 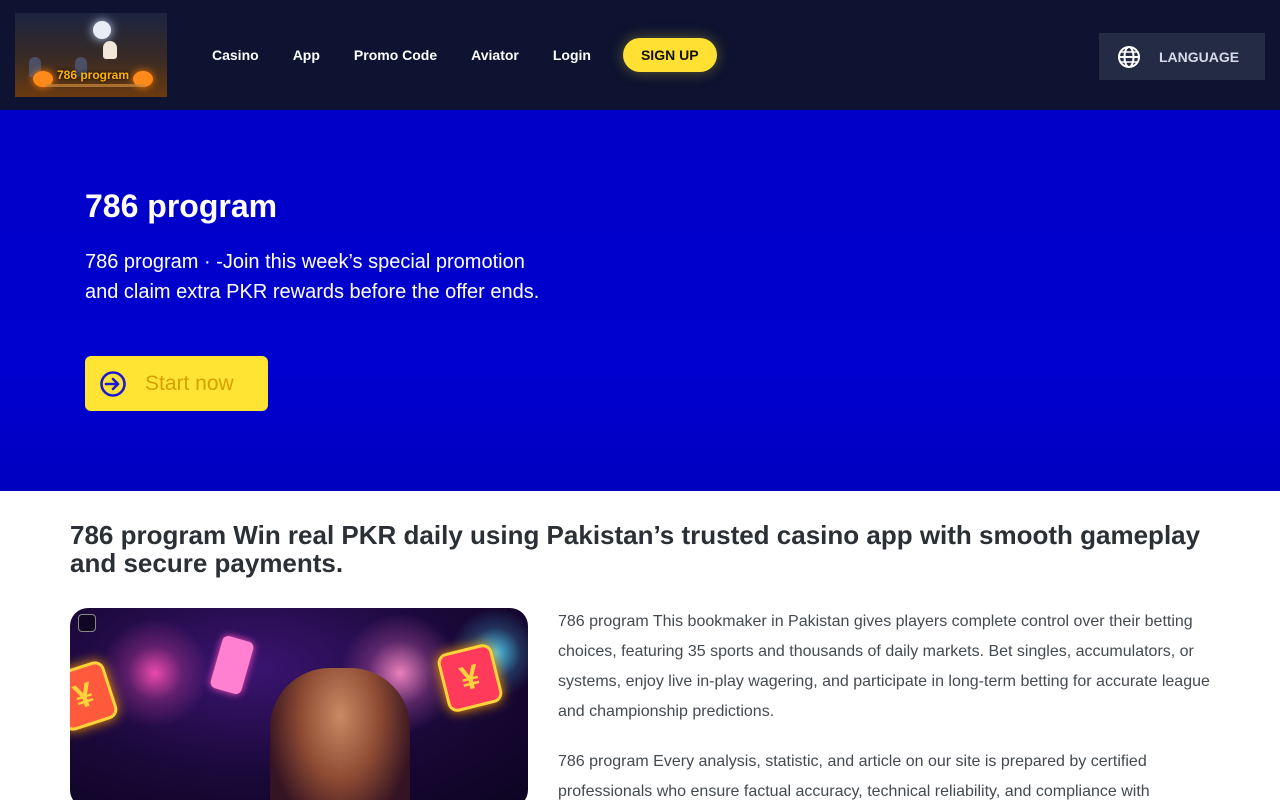 I want to click on ghost-graphic, so click(x=110, y=50).